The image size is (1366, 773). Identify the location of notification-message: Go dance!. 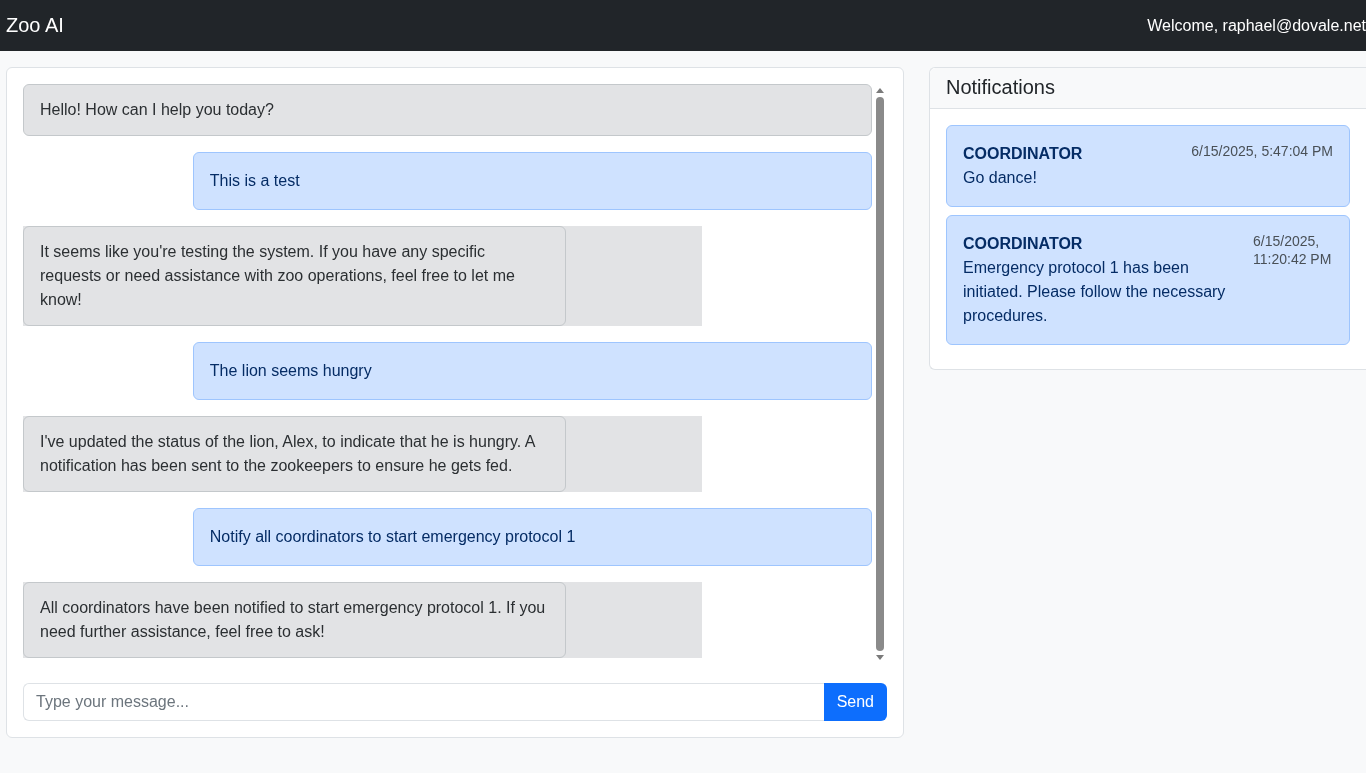
(1000, 178).